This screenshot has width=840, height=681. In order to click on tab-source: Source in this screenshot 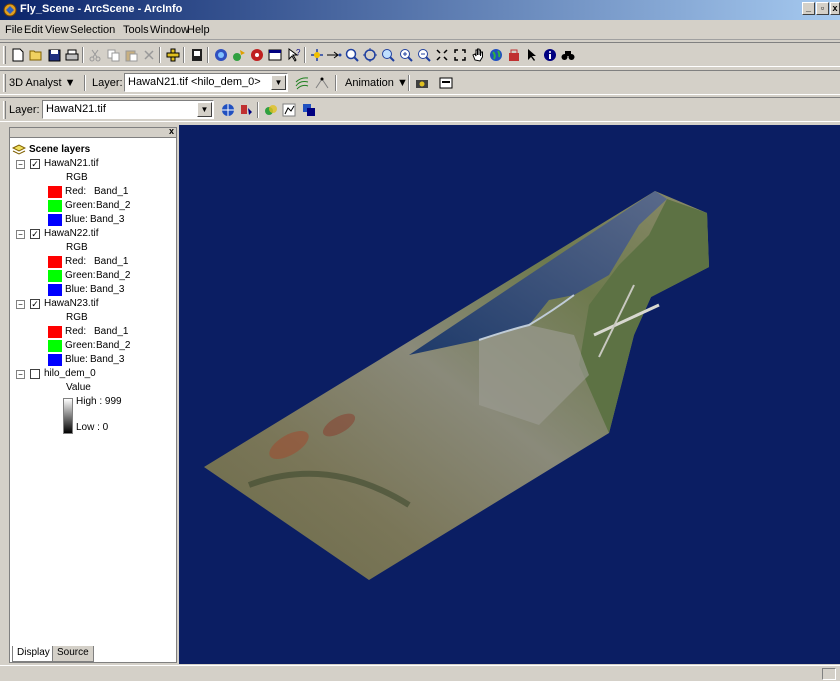, I will do `click(73, 654)`.